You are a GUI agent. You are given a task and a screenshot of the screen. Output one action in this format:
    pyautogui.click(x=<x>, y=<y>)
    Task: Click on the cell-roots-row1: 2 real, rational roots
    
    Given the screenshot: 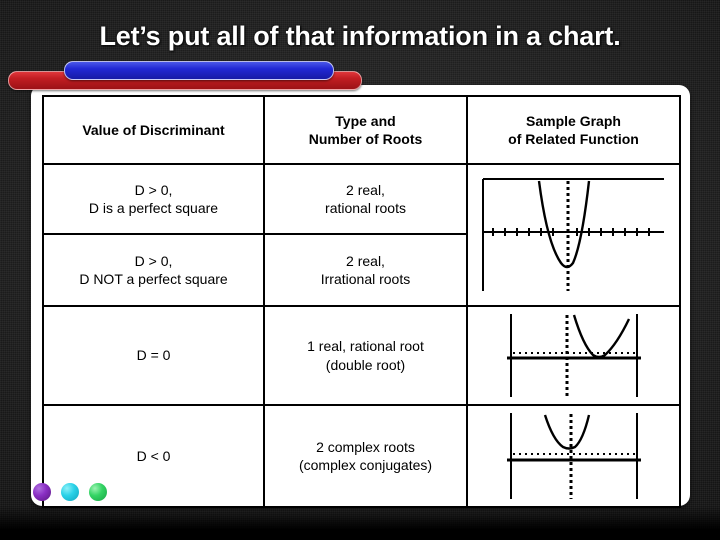 What is the action you would take?
    pyautogui.click(x=365, y=199)
    